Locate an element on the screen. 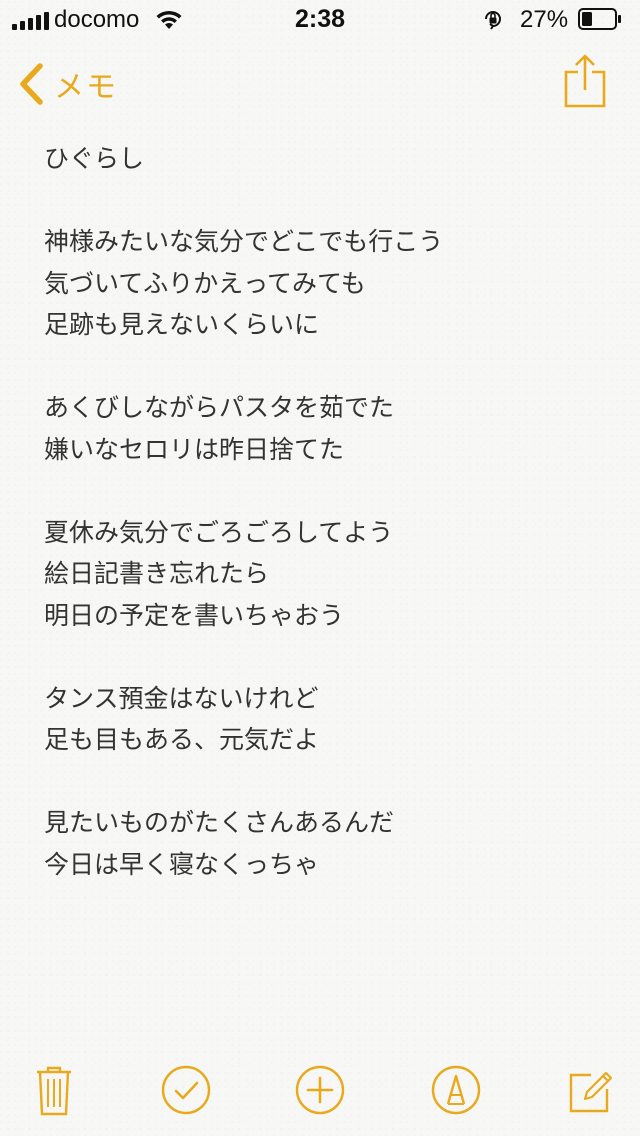 The width and height of the screenshot is (640, 1136). add-icon is located at coordinates (320, 1090).